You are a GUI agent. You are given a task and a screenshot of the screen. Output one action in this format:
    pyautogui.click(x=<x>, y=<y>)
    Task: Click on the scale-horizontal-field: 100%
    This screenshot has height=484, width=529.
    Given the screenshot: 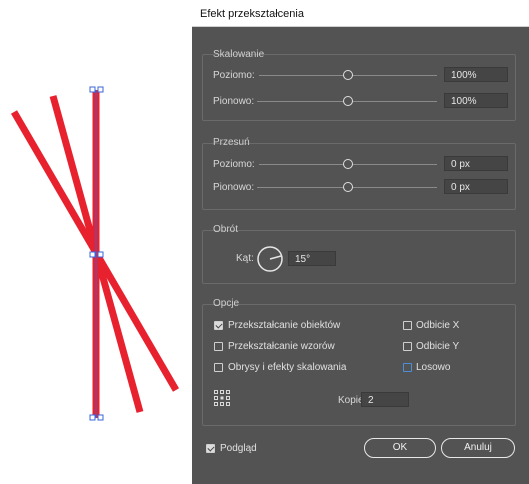 What is the action you would take?
    pyautogui.click(x=476, y=74)
    